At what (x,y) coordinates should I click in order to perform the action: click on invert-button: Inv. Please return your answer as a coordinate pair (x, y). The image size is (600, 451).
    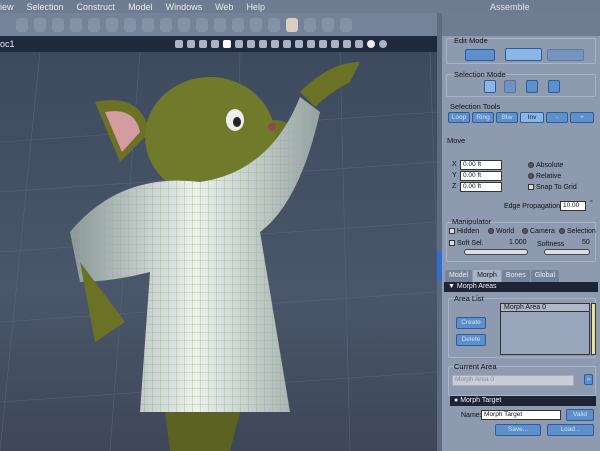
    Looking at the image, I should click on (532, 117).